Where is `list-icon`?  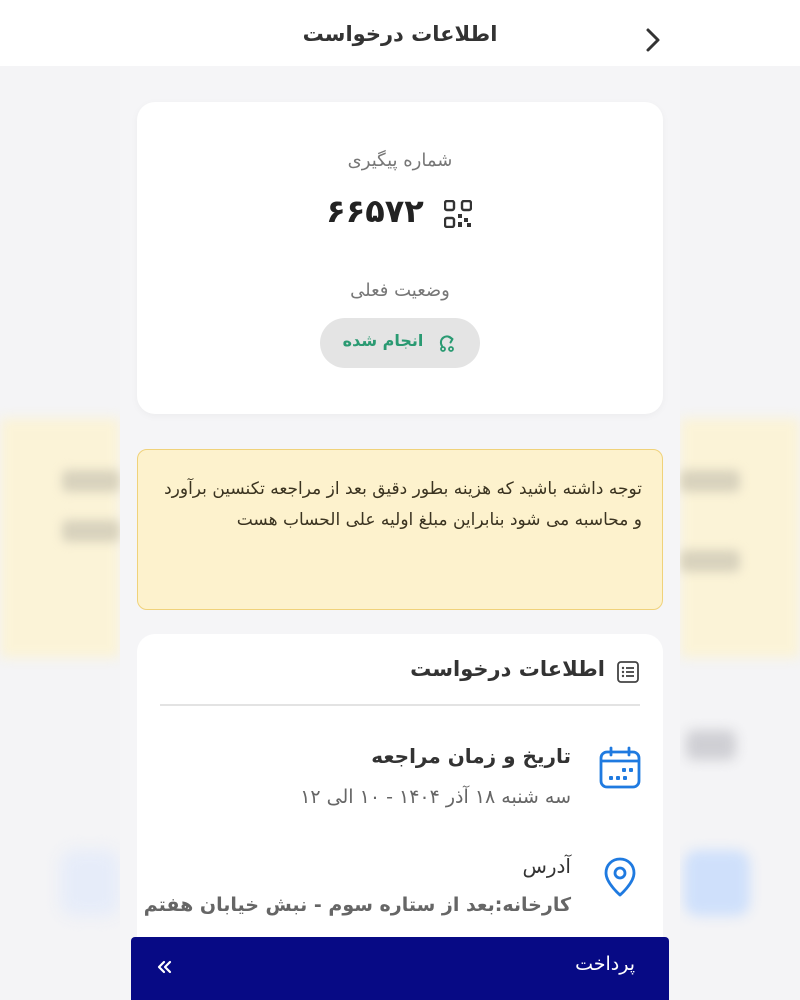
list-icon is located at coordinates (628, 672).